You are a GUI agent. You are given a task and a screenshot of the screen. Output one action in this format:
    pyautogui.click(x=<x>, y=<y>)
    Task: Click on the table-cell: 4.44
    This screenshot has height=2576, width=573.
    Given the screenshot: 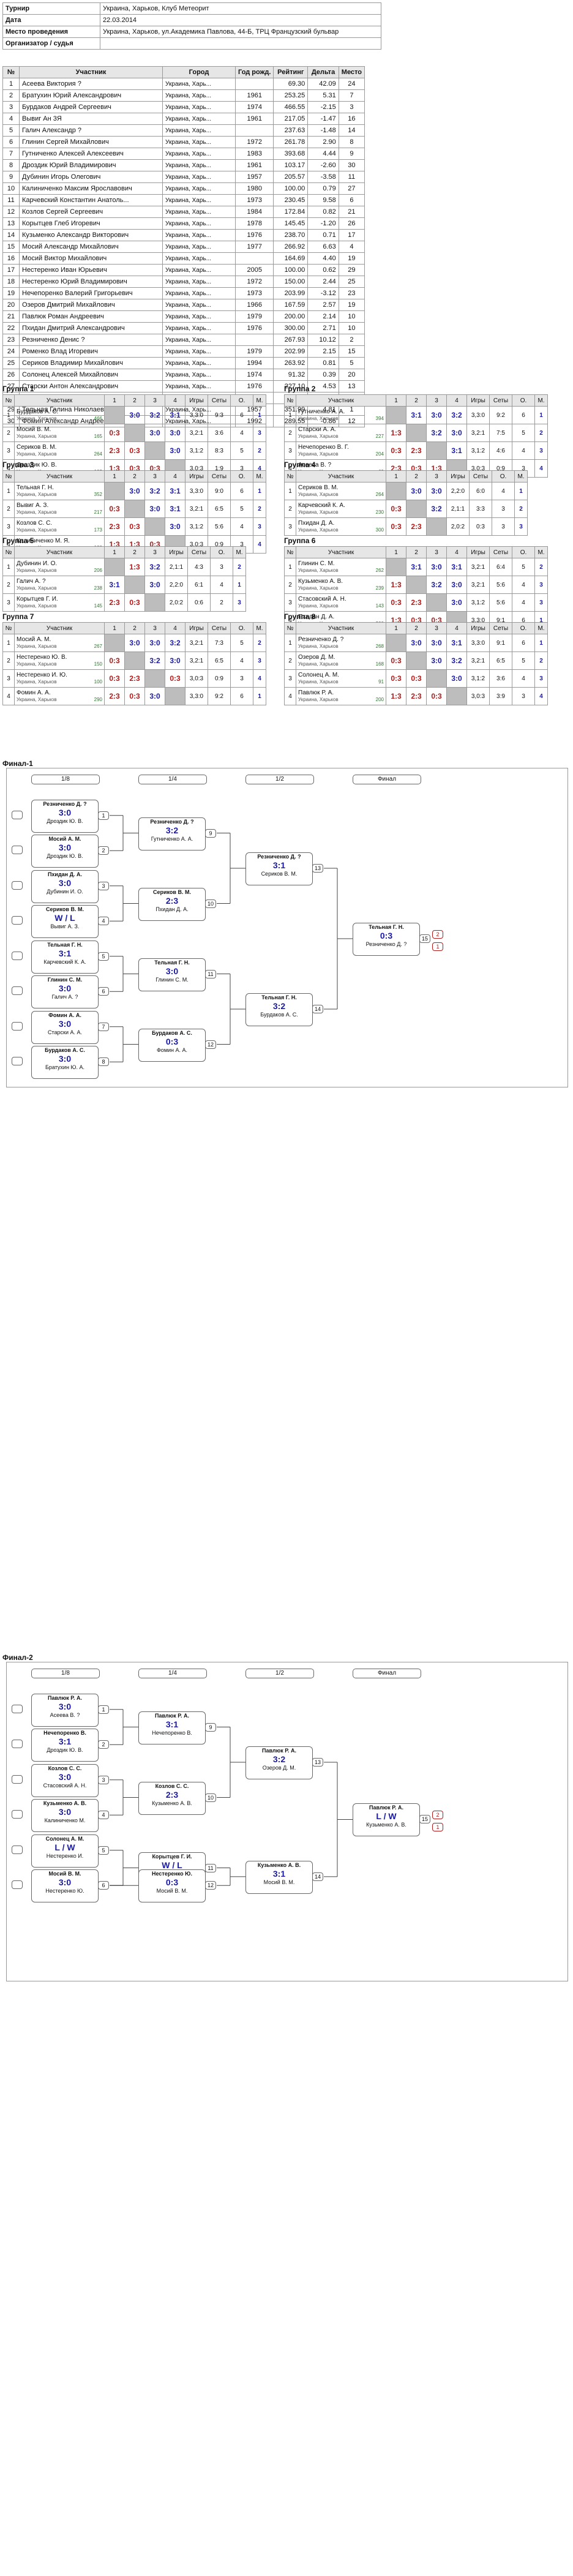 What is the action you would take?
    pyautogui.click(x=323, y=154)
    